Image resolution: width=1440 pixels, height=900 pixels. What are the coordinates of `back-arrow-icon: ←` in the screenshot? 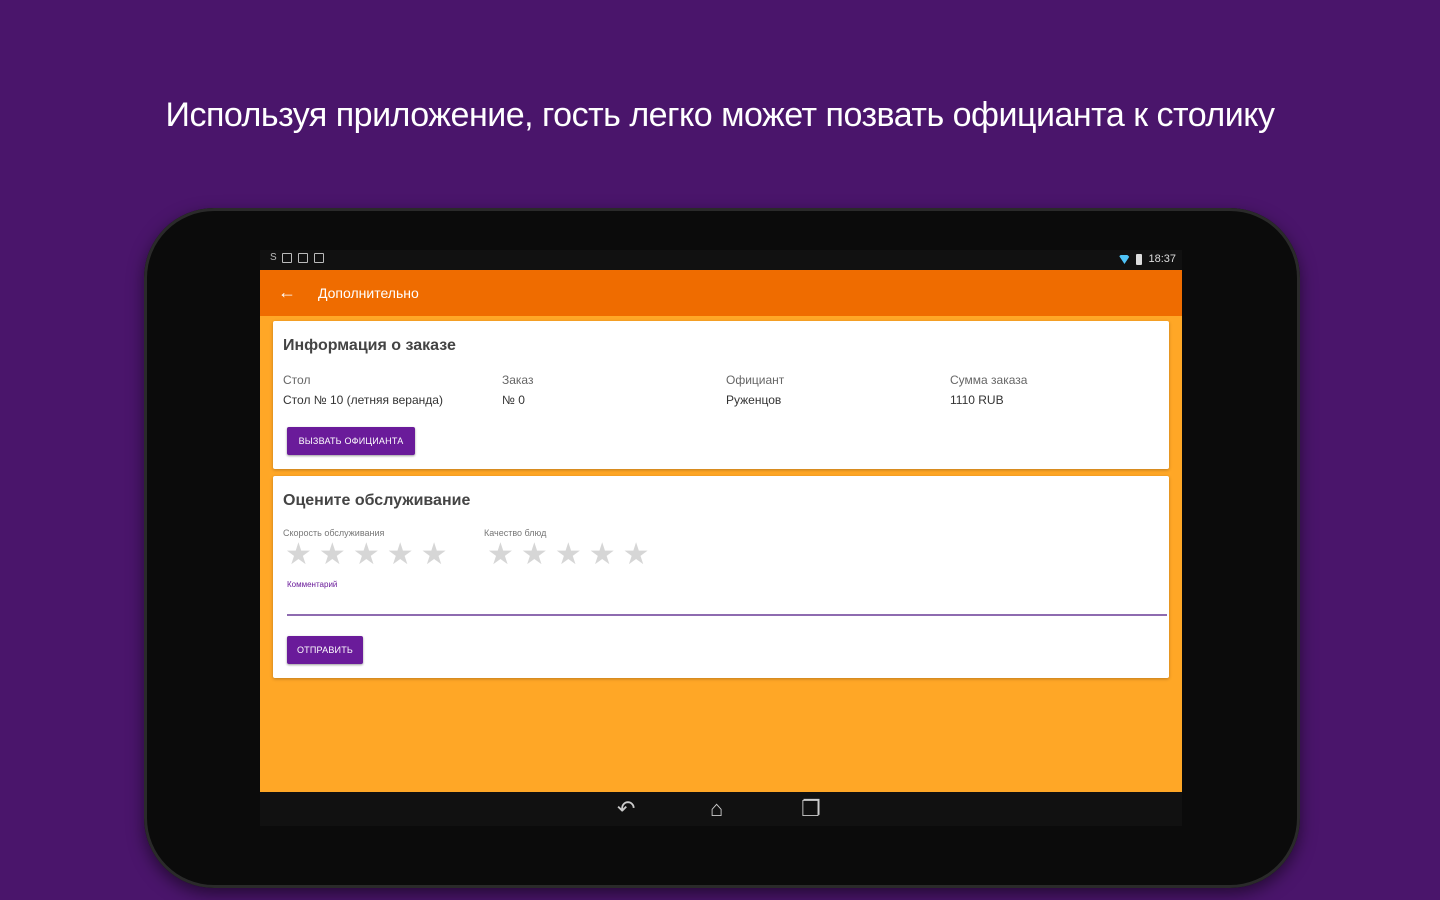 It's located at (287, 292).